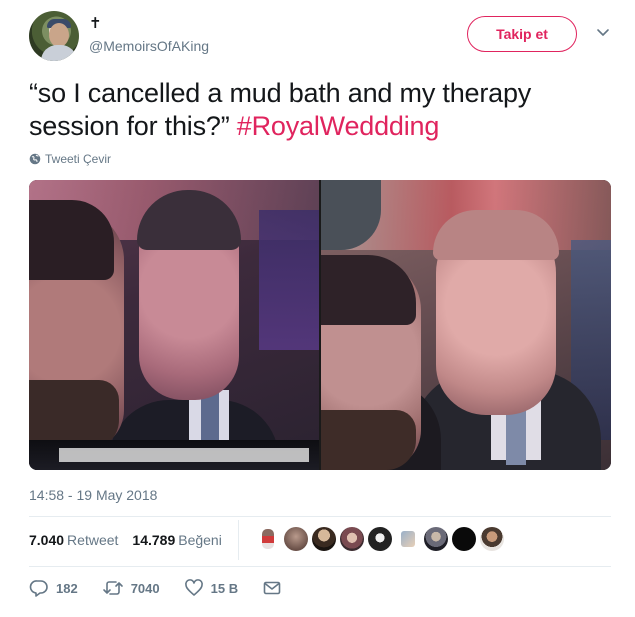 The image size is (635, 617). I want to click on direct-message-button, so click(275, 588).